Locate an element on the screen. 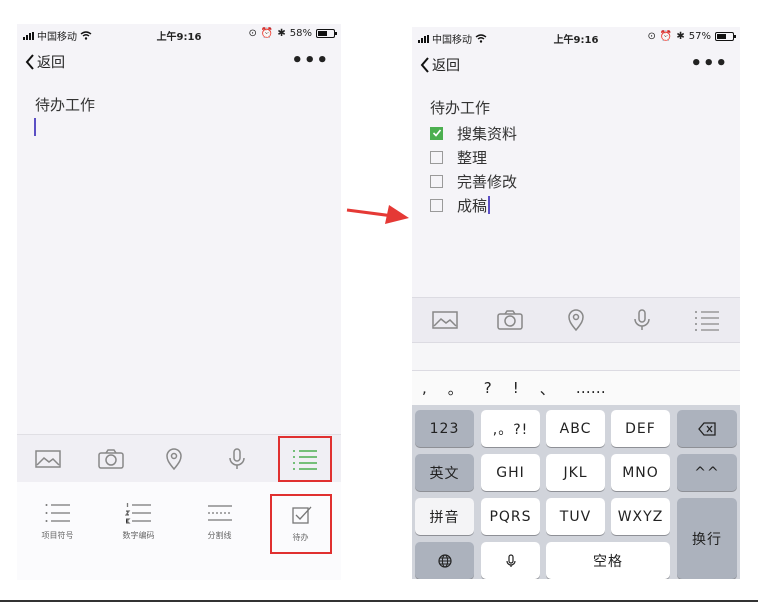  candidate-comma: , is located at coordinates (424, 388).